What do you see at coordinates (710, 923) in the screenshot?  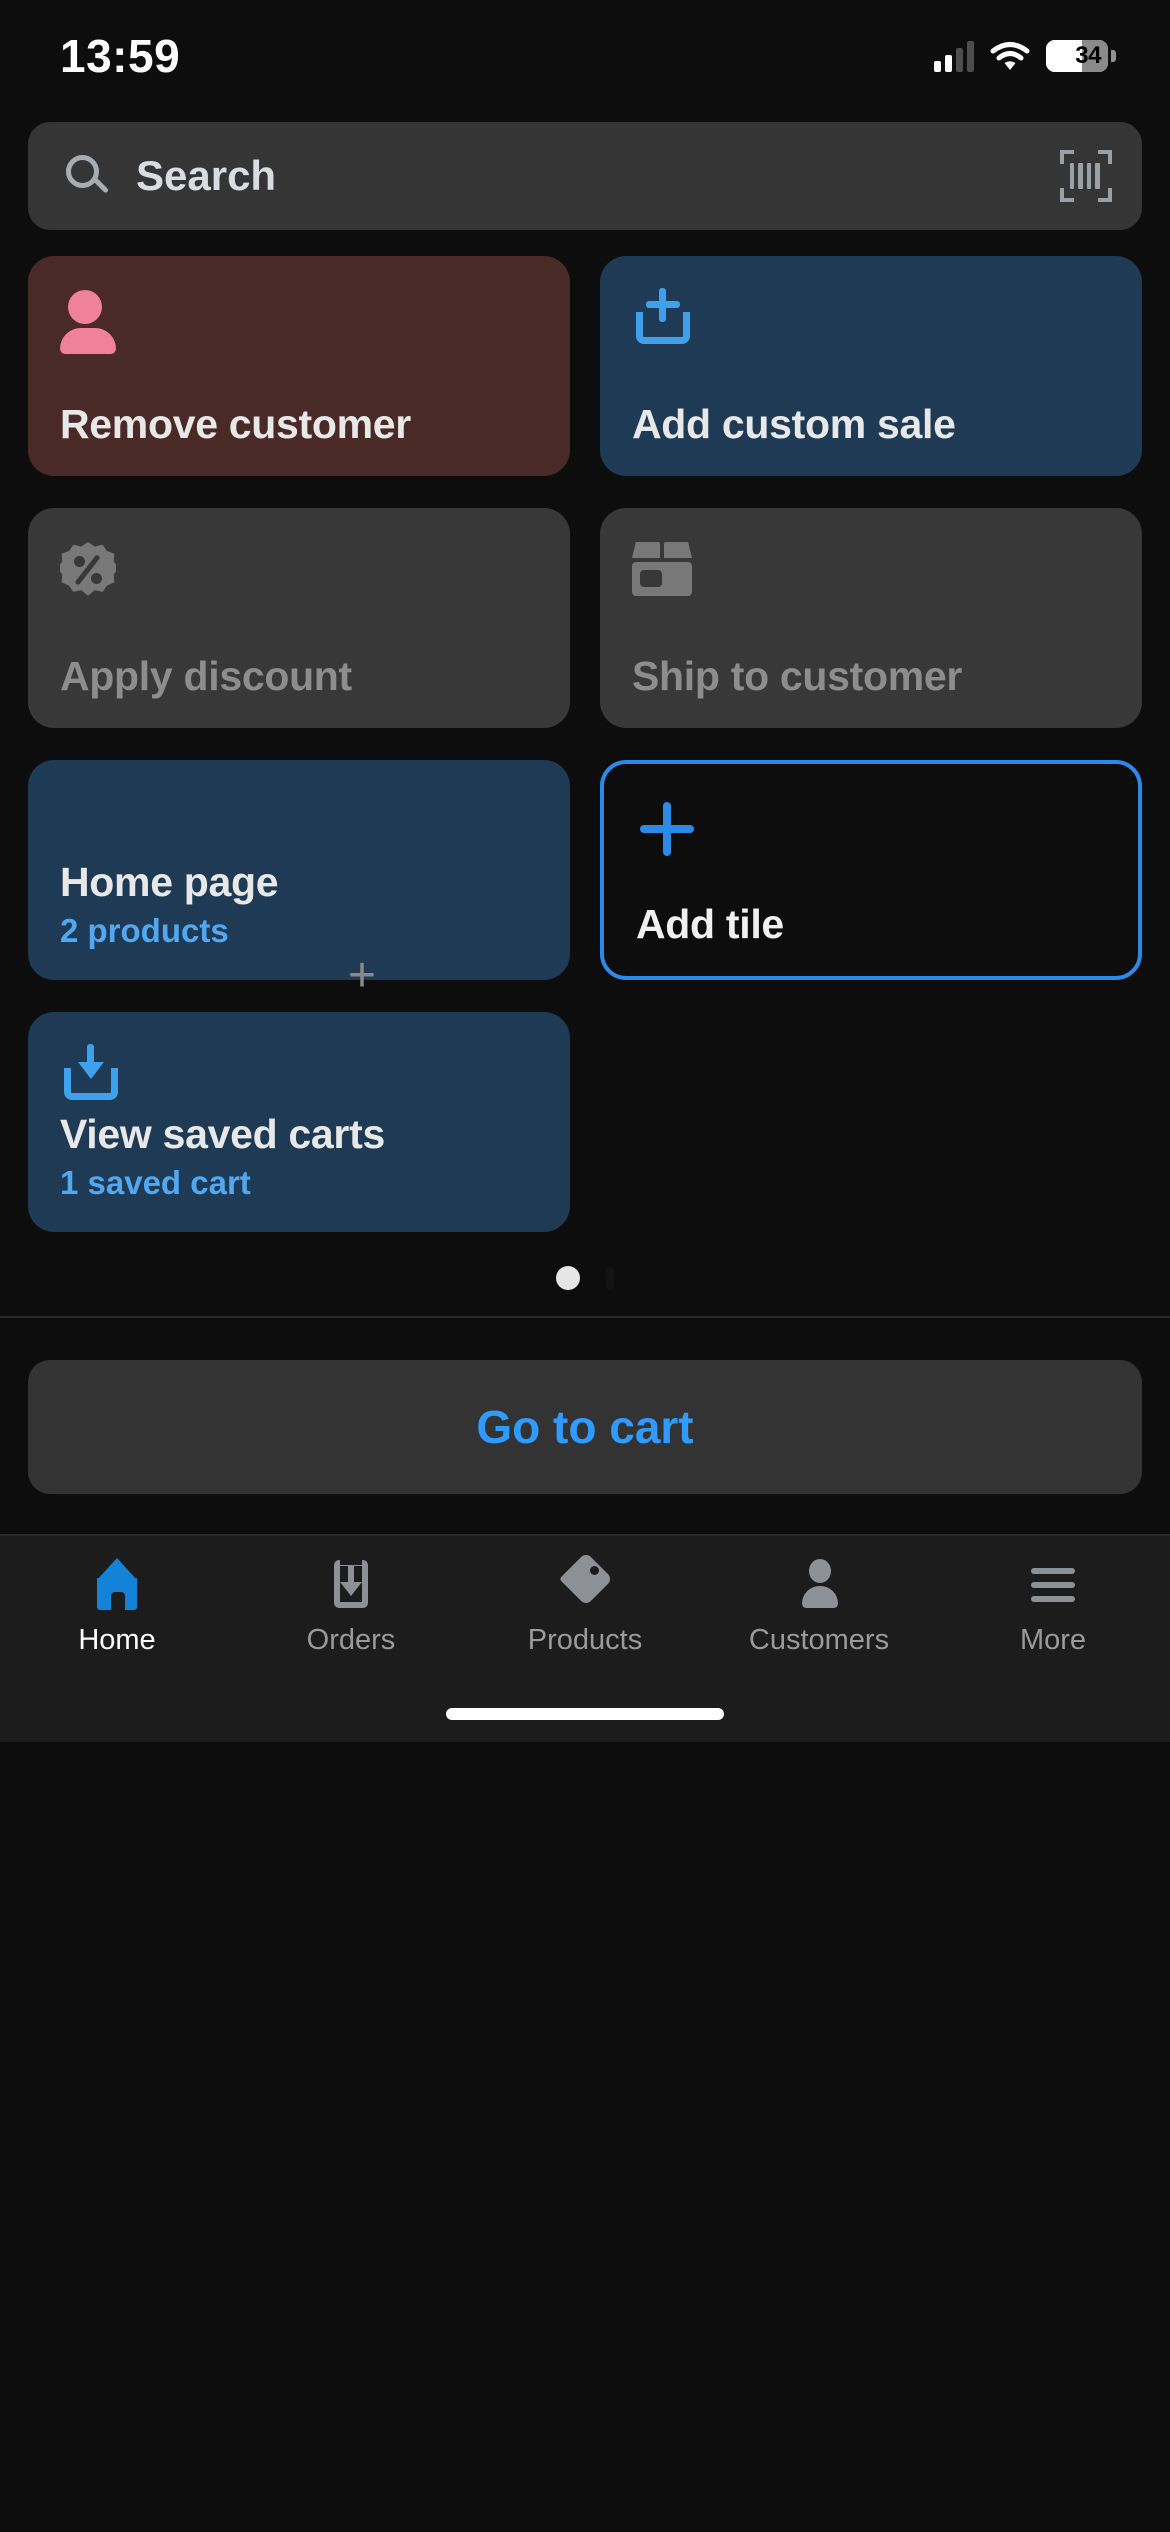 I see `tile-label: Add tile` at bounding box center [710, 923].